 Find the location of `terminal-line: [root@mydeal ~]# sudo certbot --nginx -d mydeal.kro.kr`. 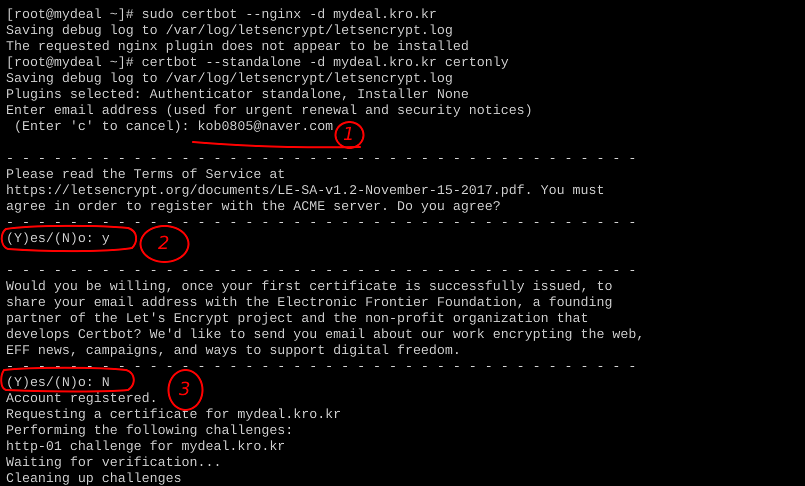

terminal-line: [root@mydeal ~]# sudo certbot --nginx -d mydeal.kro.kr is located at coordinates (221, 14).